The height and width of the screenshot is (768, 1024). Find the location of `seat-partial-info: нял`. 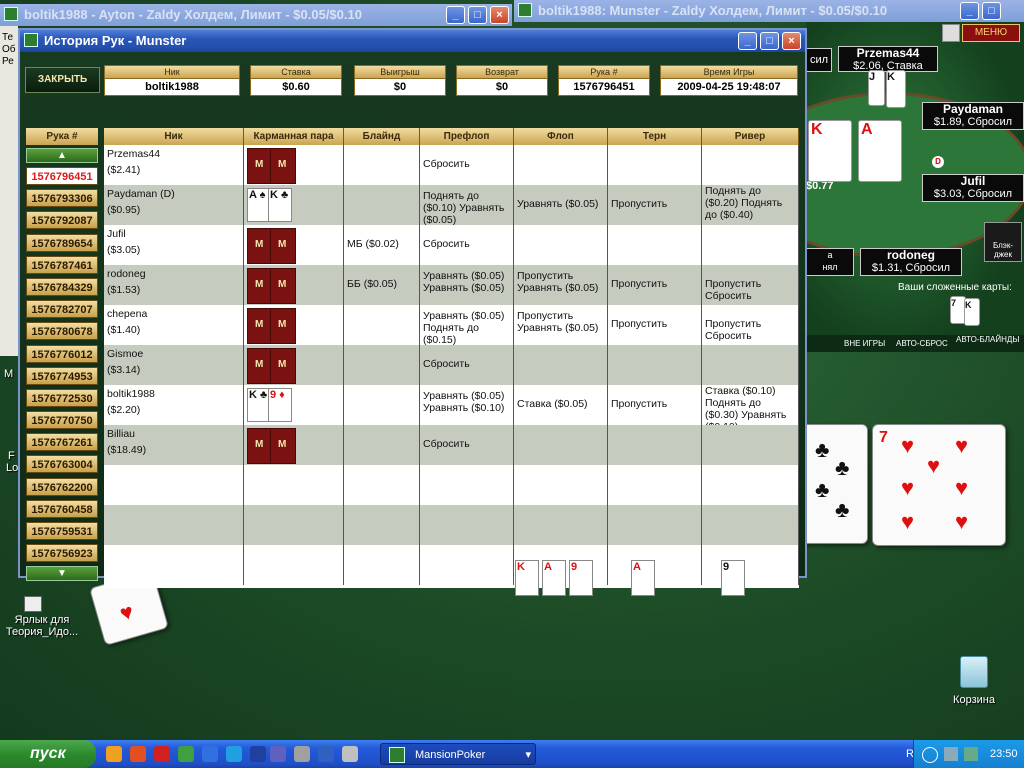

seat-partial-info: нял is located at coordinates (830, 267).